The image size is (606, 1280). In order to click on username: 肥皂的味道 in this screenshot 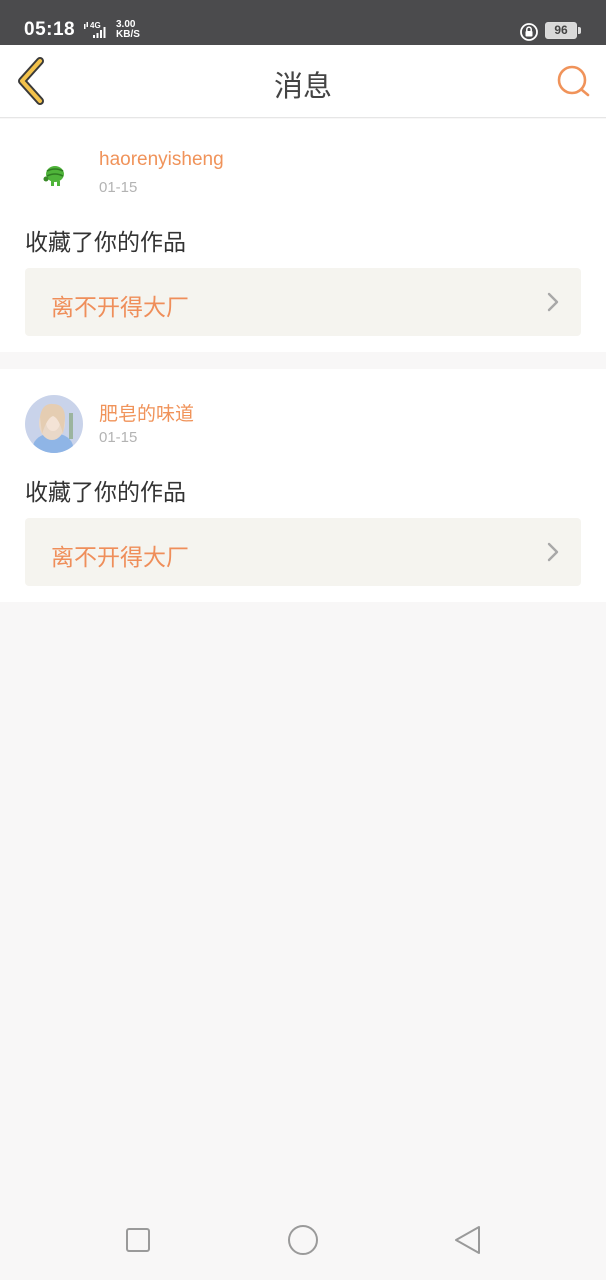, I will do `click(146, 412)`.